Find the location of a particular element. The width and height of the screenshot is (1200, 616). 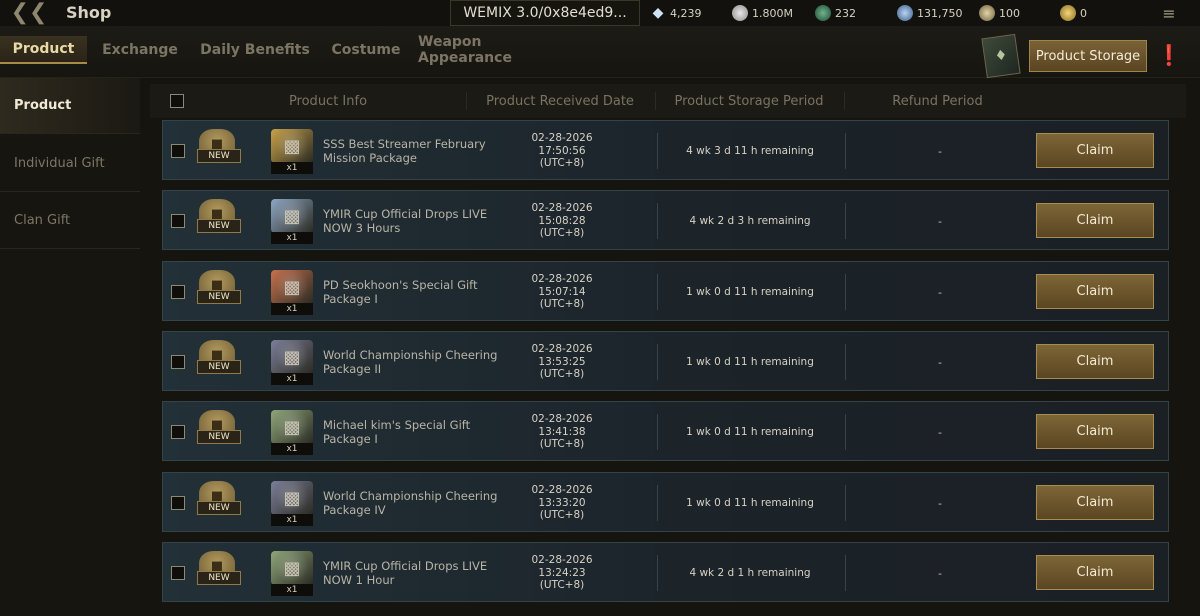

currency-silver: 1.800M is located at coordinates (762, 13).